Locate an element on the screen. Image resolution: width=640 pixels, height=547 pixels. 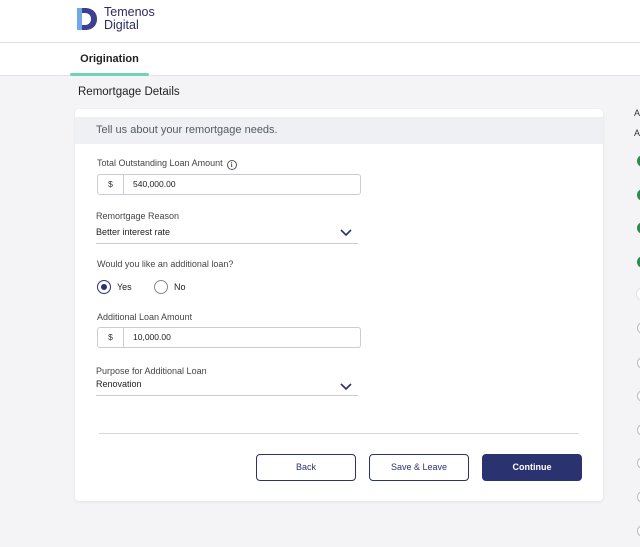
radio-no: No is located at coordinates (170, 287).